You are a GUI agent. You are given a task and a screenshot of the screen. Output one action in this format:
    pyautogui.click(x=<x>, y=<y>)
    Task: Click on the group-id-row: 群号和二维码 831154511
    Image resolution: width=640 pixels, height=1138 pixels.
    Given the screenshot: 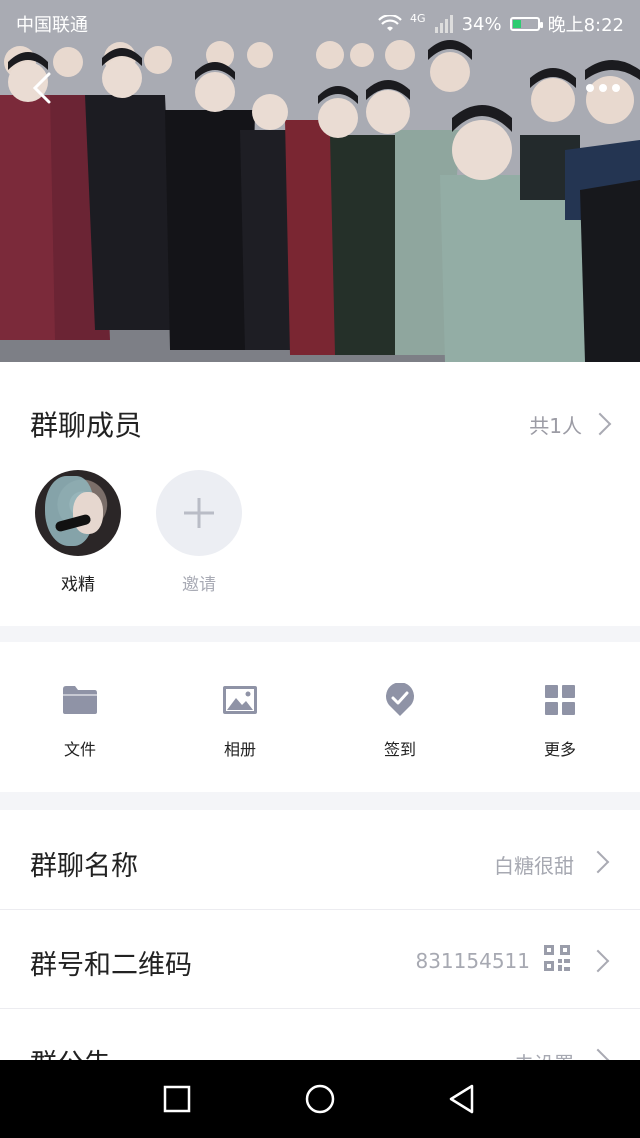 What is the action you would take?
    pyautogui.click(x=320, y=959)
    